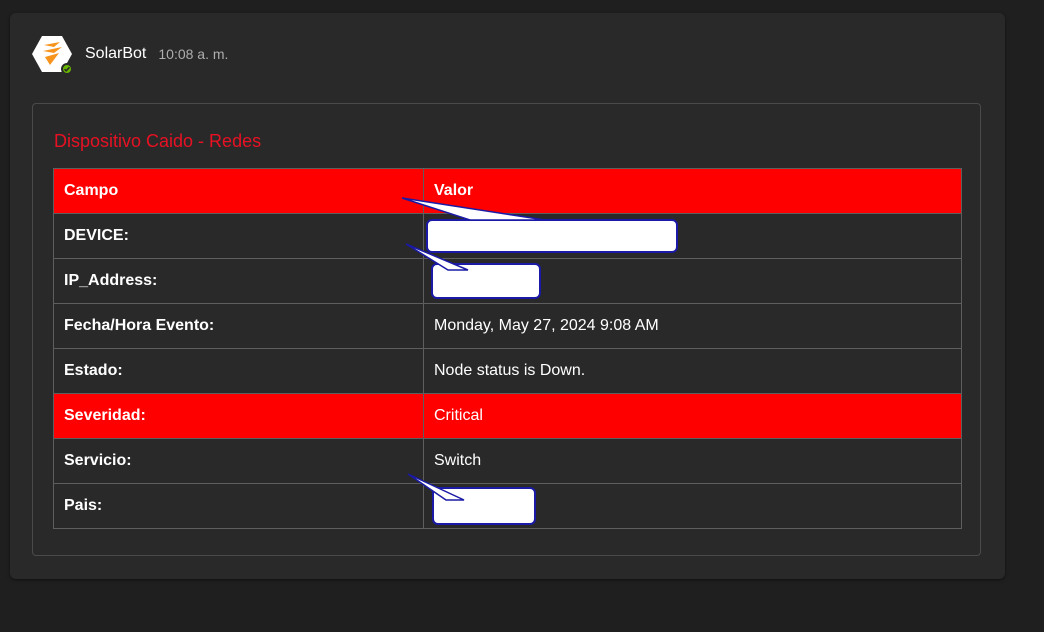 This screenshot has width=1044, height=632. Describe the element at coordinates (158, 141) in the screenshot. I see `card-title: Dispositivo Caido - Redes` at that location.